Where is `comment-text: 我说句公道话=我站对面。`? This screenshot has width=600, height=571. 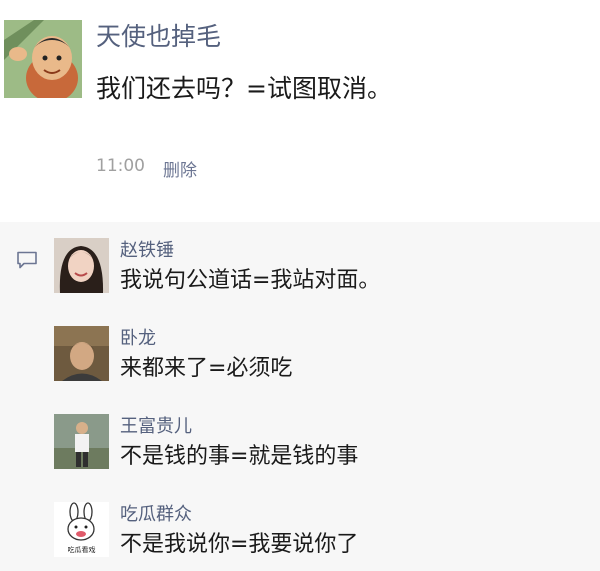 comment-text: 我说句公道话=我站对面。 is located at coordinates (250, 280).